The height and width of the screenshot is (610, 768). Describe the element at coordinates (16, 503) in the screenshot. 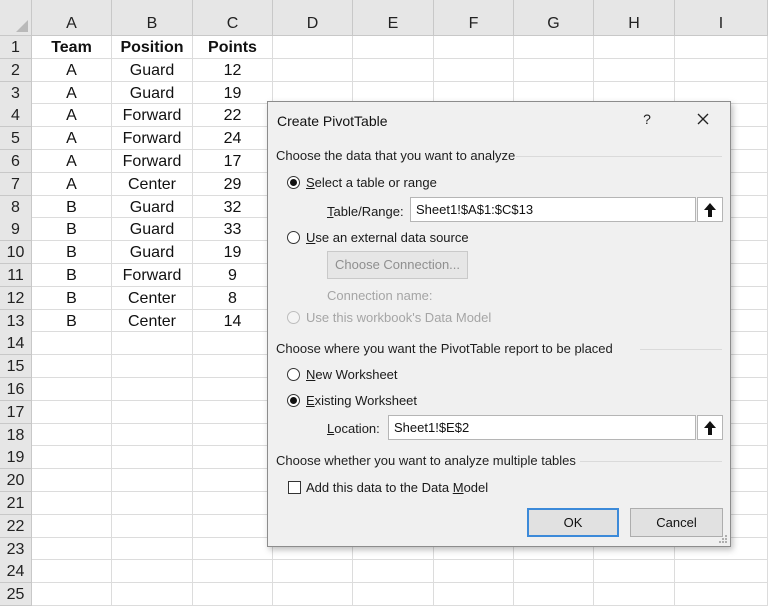

I see `row-header-21: 21` at that location.